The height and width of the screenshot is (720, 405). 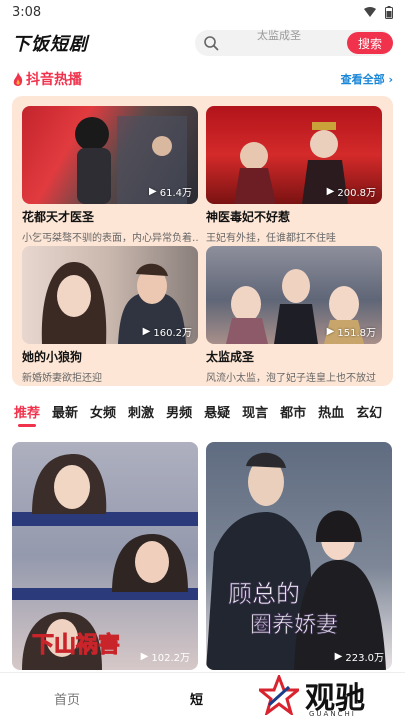 I want to click on tab-thrill: 刺激, so click(x=141, y=416).